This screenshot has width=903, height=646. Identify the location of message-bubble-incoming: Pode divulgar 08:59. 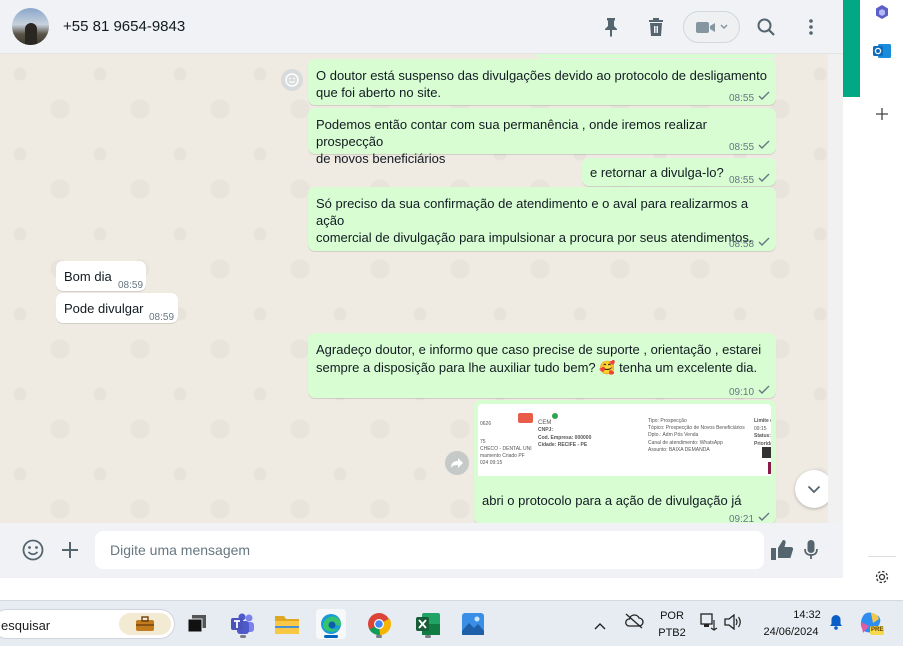
(117, 308).